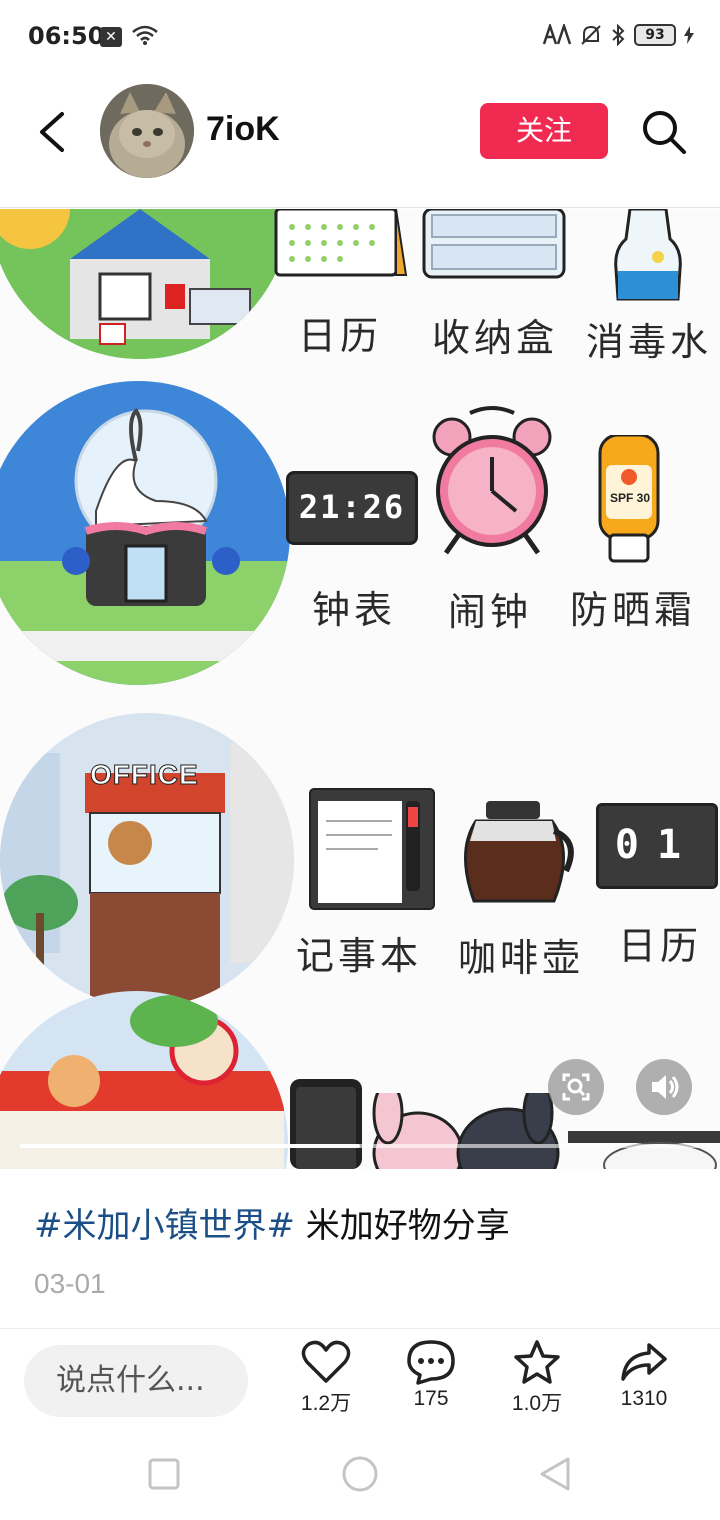 Image resolution: width=720 pixels, height=1520 pixels. What do you see at coordinates (630, 498) in the screenshot?
I see `sunscreen-label: SPF 30` at bounding box center [630, 498].